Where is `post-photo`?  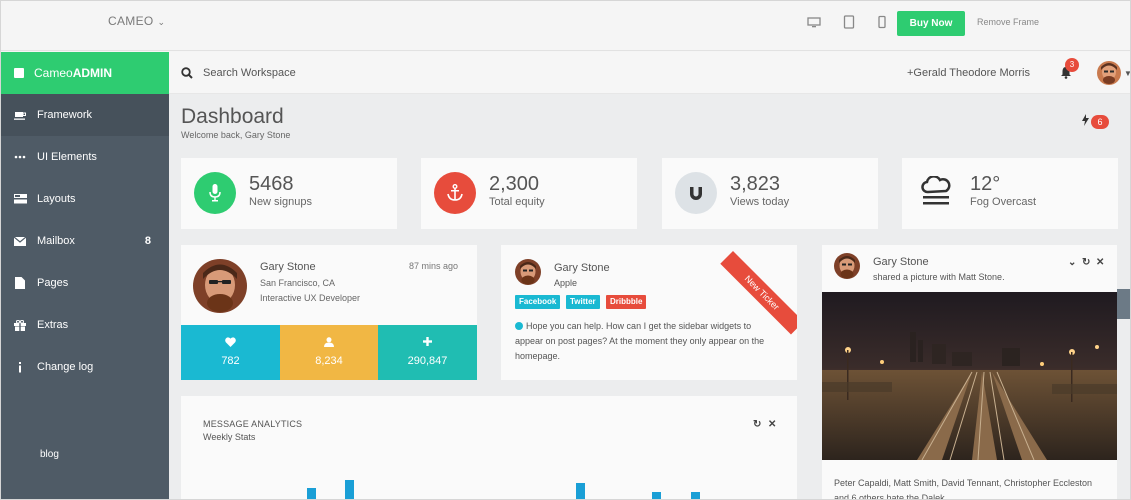
post-photo is located at coordinates (969, 376).